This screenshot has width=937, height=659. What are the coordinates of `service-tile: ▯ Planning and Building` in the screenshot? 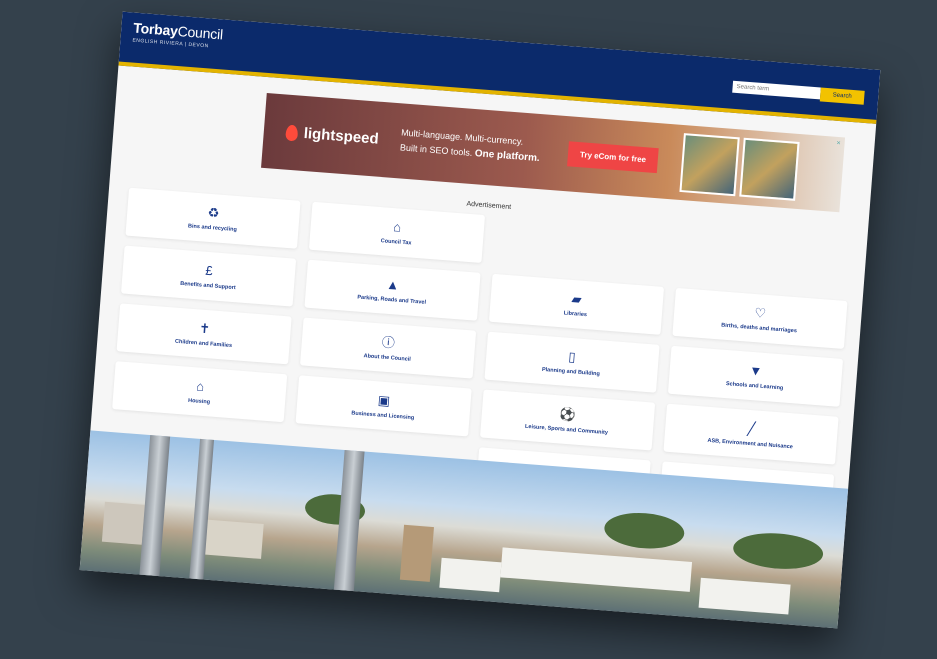 It's located at (571, 362).